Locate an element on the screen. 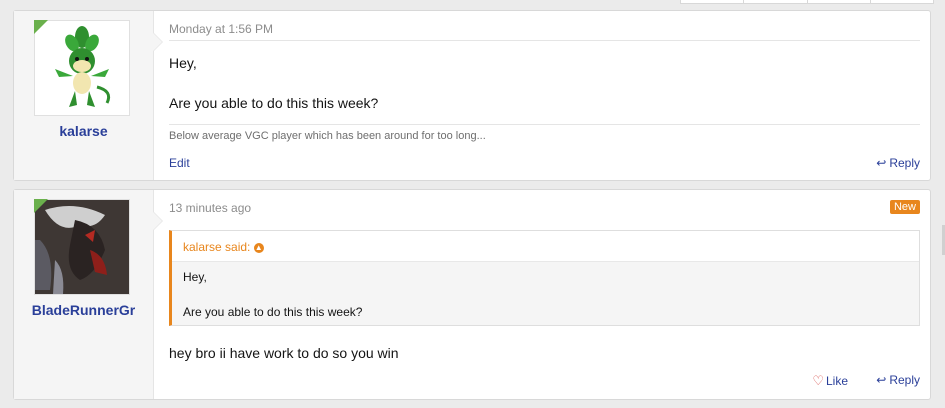  like-label: Like is located at coordinates (836, 381).